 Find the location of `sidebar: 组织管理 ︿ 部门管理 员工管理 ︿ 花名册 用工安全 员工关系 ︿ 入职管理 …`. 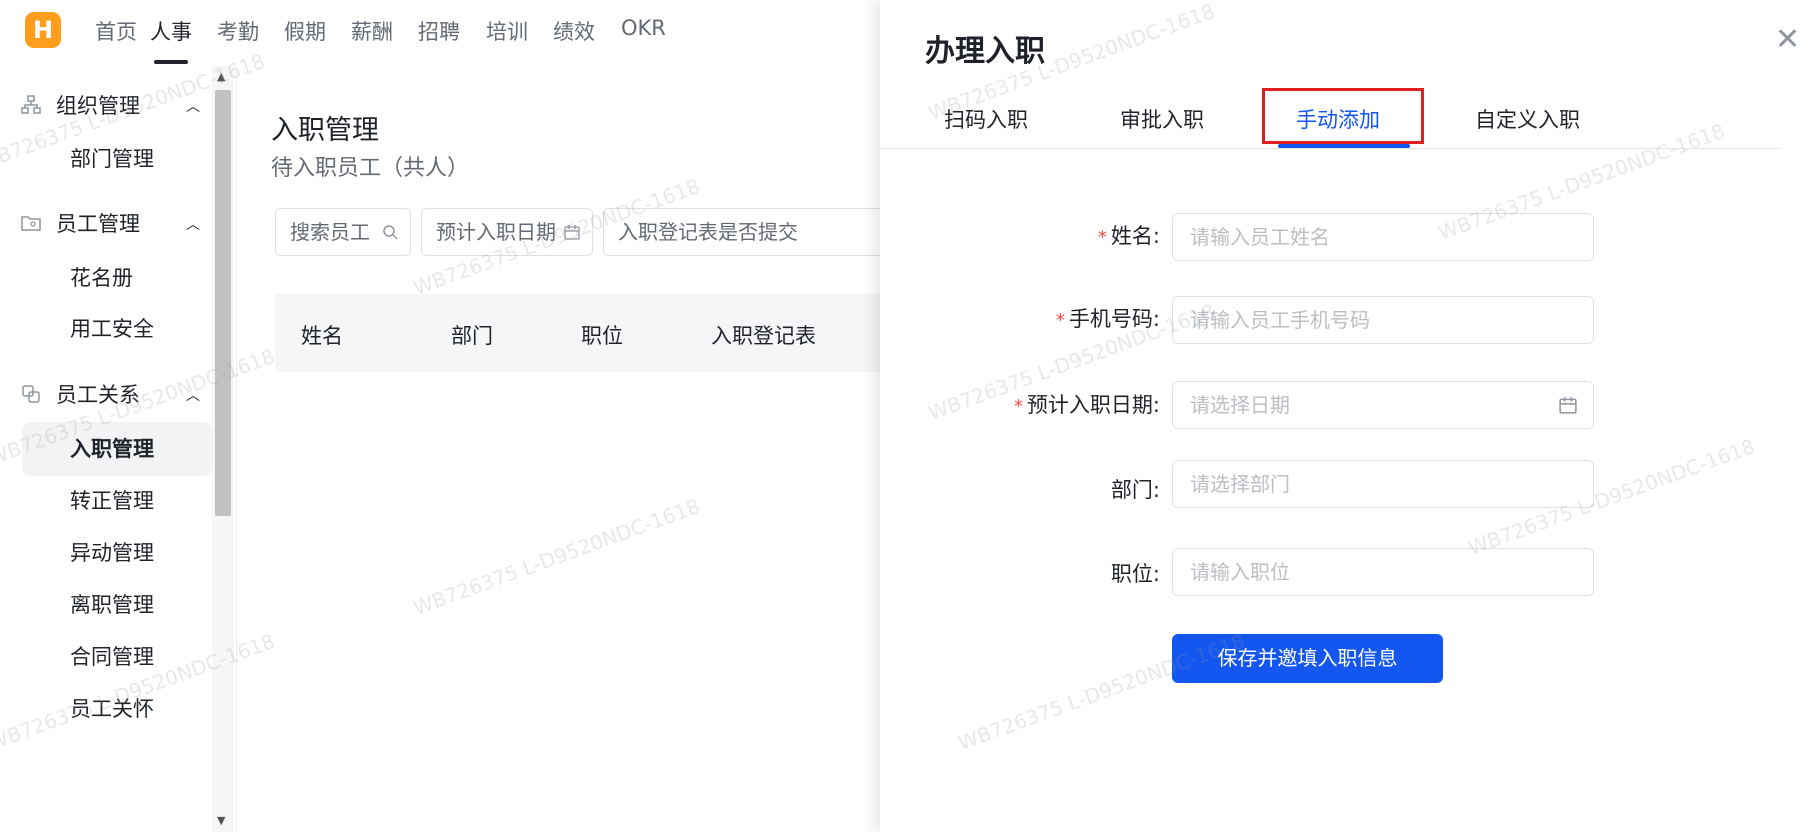

sidebar: 组织管理 ︿ 部门管理 员工管理 ︿ 花名册 用工安全 员工关系 ︿ 入职管理 … is located at coordinates (106, 449).